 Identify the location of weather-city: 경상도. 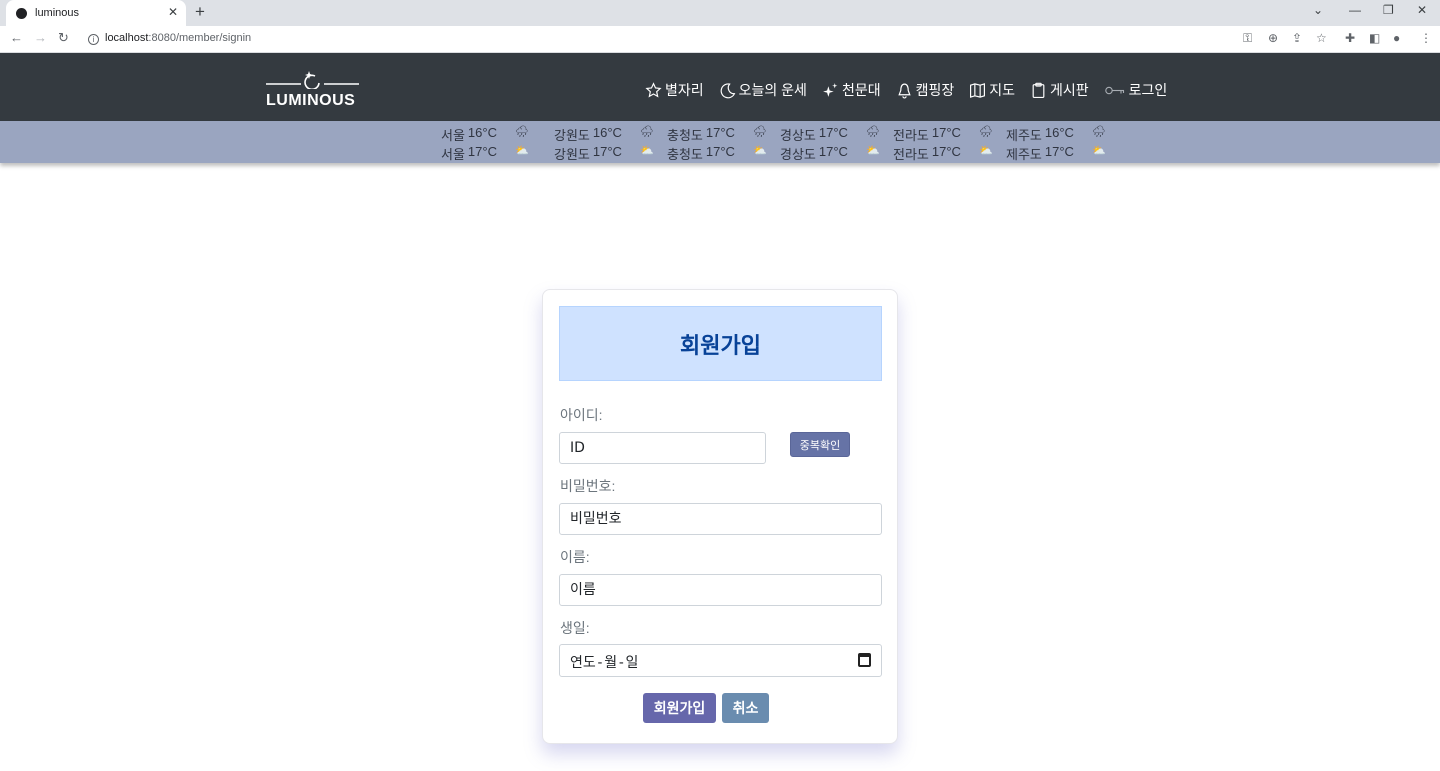
(798, 135).